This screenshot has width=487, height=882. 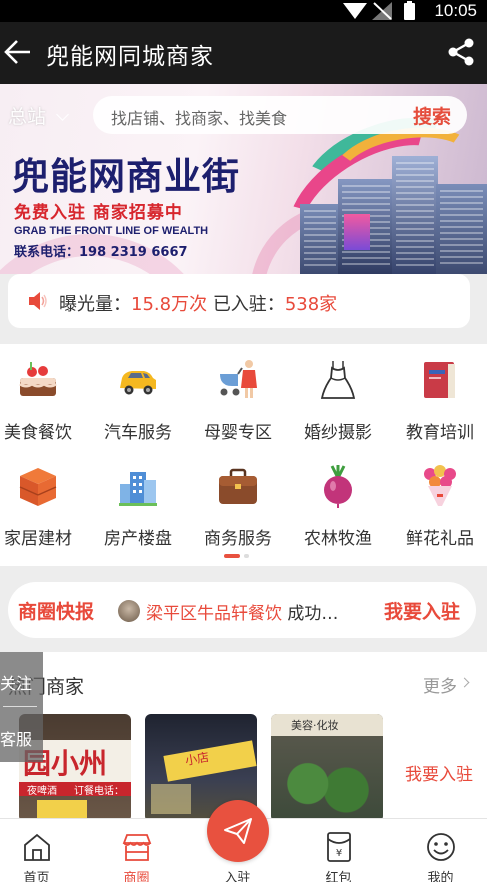 What do you see at coordinates (42, 791) in the screenshot?
I see `shop-sub-text: 夜啤酒` at bounding box center [42, 791].